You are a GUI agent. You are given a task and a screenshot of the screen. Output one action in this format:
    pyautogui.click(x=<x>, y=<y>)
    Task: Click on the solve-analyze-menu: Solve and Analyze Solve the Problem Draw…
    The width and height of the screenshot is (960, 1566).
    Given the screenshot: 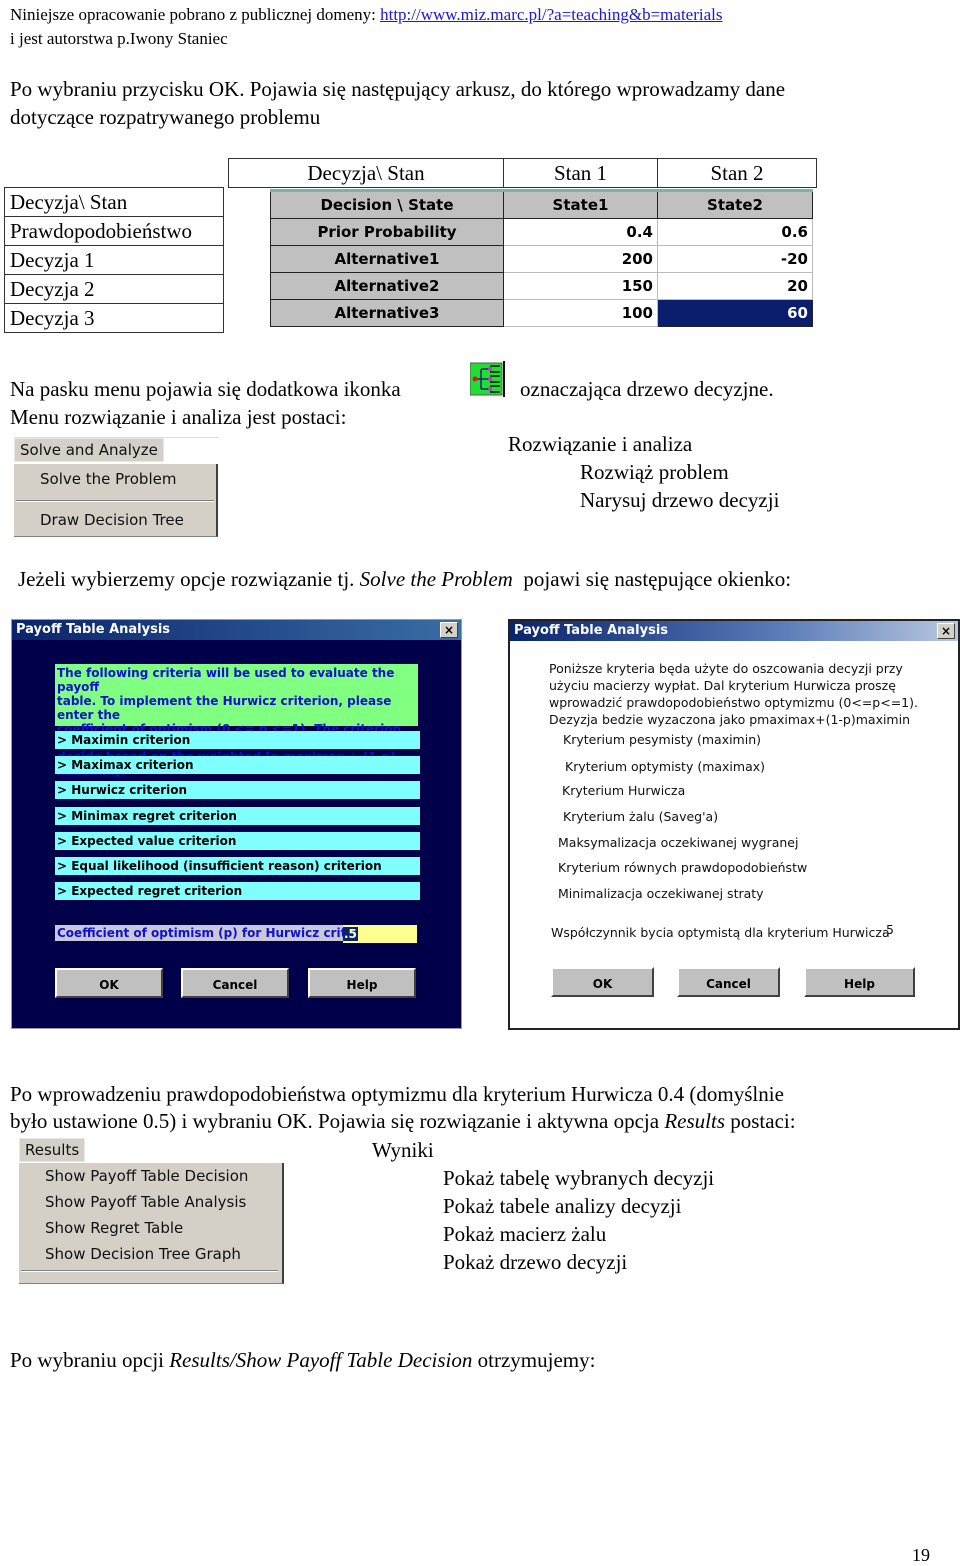 What is the action you would take?
    pyautogui.click(x=116, y=487)
    